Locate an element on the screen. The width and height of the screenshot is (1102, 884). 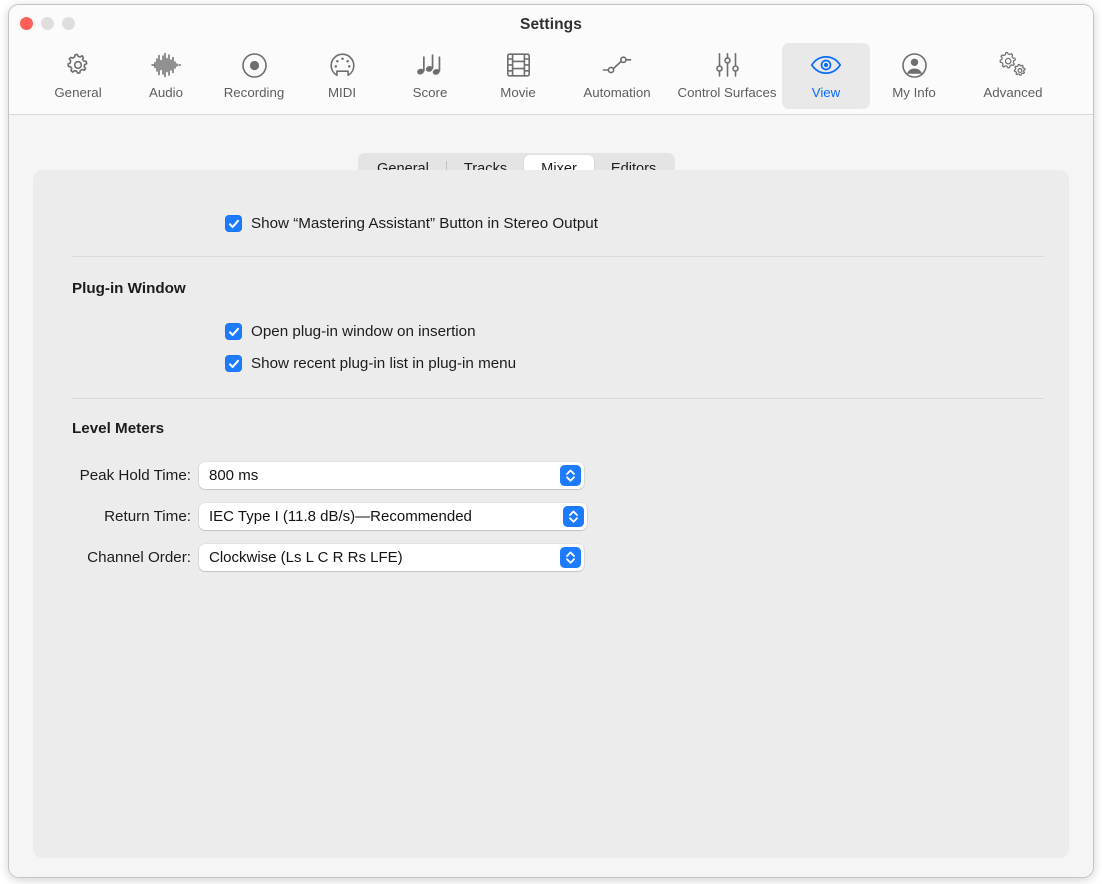
toolbar-item-general: General is located at coordinates (78, 76).